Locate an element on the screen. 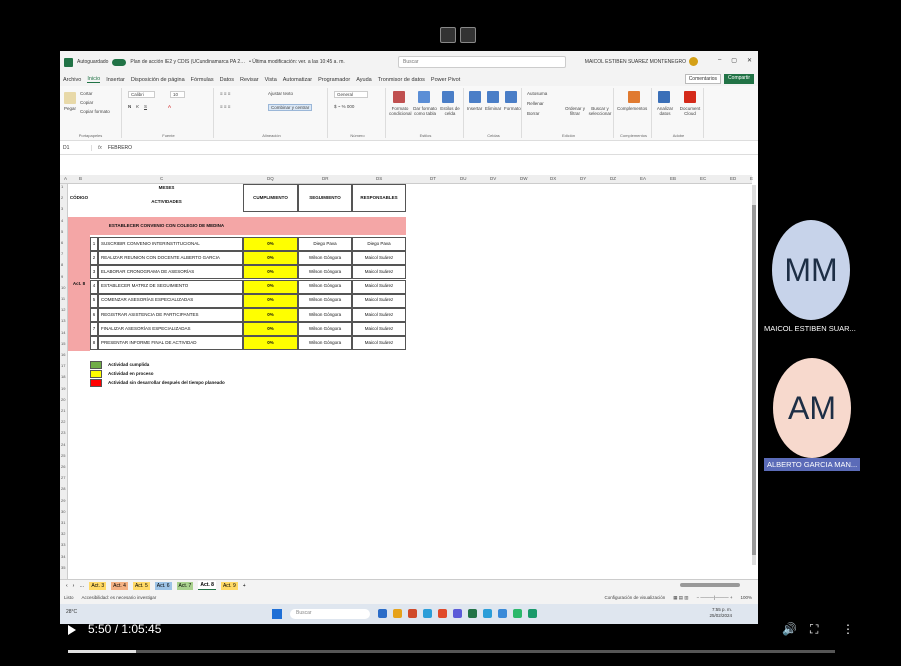 The image size is (901, 666). row-header: 29 is located at coordinates (63, 500).